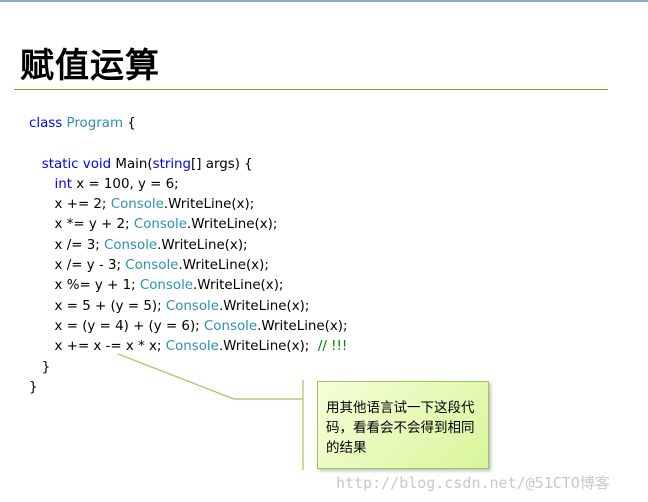  Describe the element at coordinates (403, 425) in the screenshot. I see `callout-note: 用其他语言试一下这段代码，看看会不会得到相同的结果` at that location.